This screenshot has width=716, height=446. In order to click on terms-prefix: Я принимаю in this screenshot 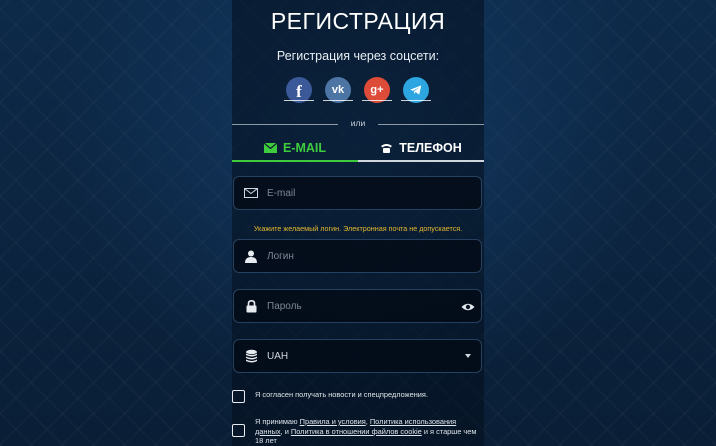, I will do `click(277, 421)`.